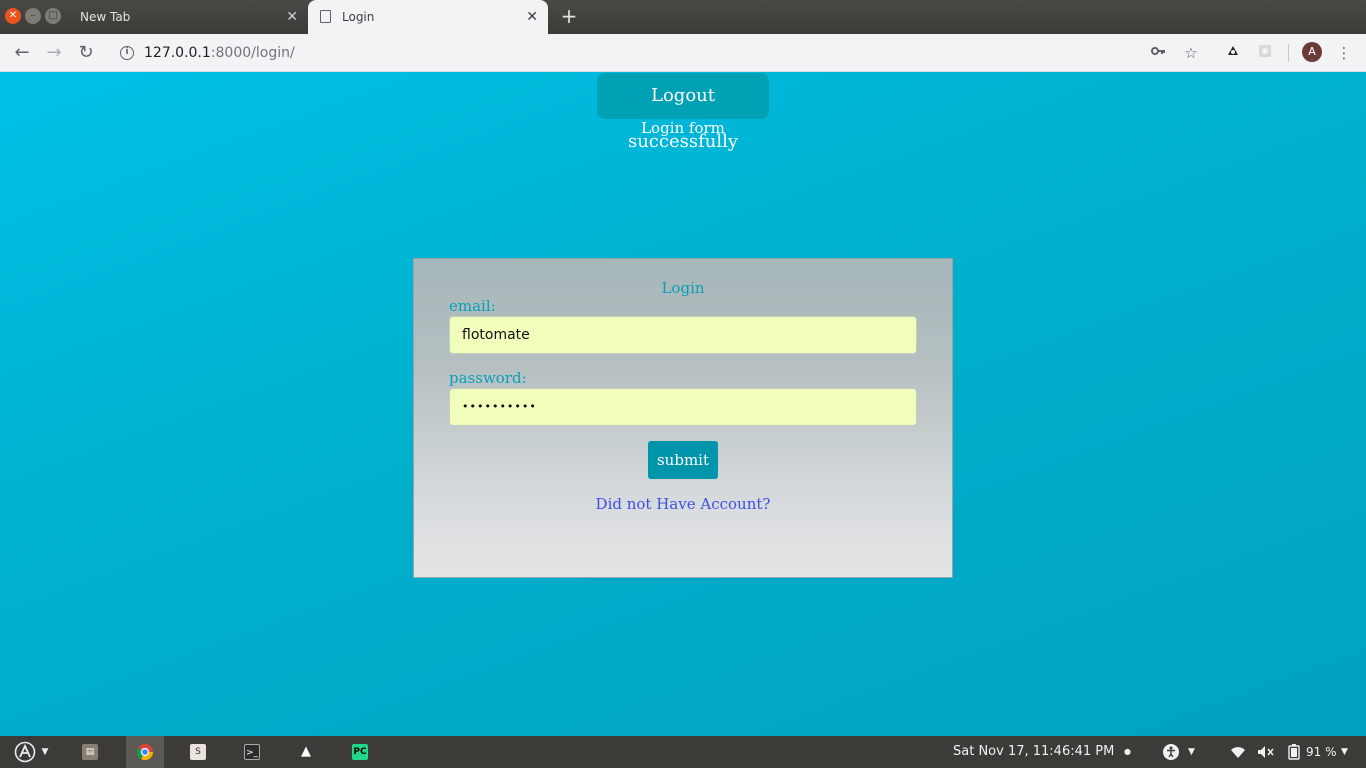 This screenshot has height=768, width=1366. Describe the element at coordinates (428, 17) in the screenshot. I see `tab-login: Login ✕` at that location.